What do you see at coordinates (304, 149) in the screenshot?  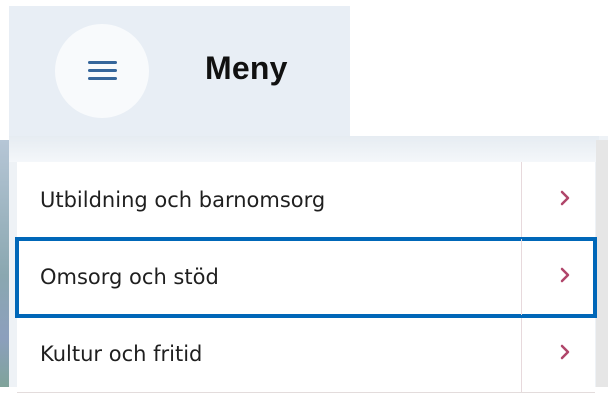 I see `panel-top-shadow` at bounding box center [304, 149].